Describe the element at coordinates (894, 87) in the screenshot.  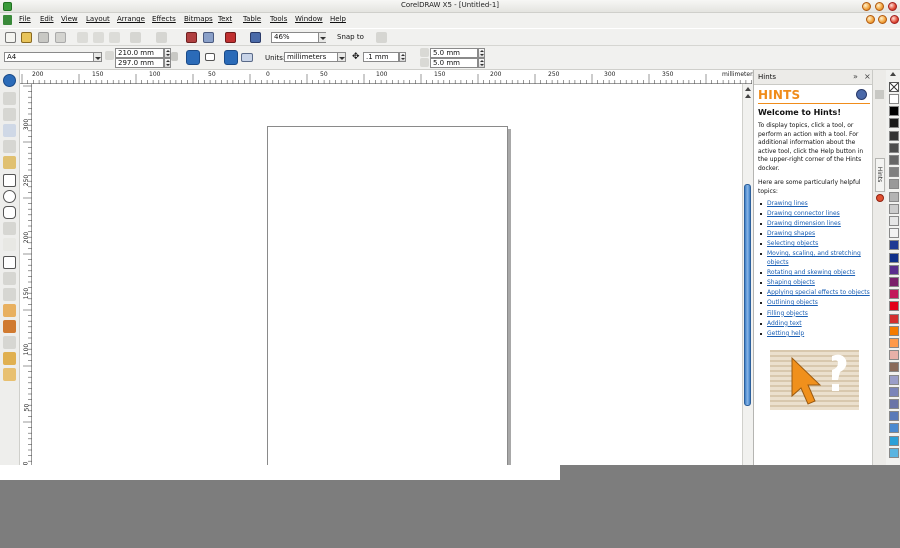
I see `no-color-swatch` at that location.